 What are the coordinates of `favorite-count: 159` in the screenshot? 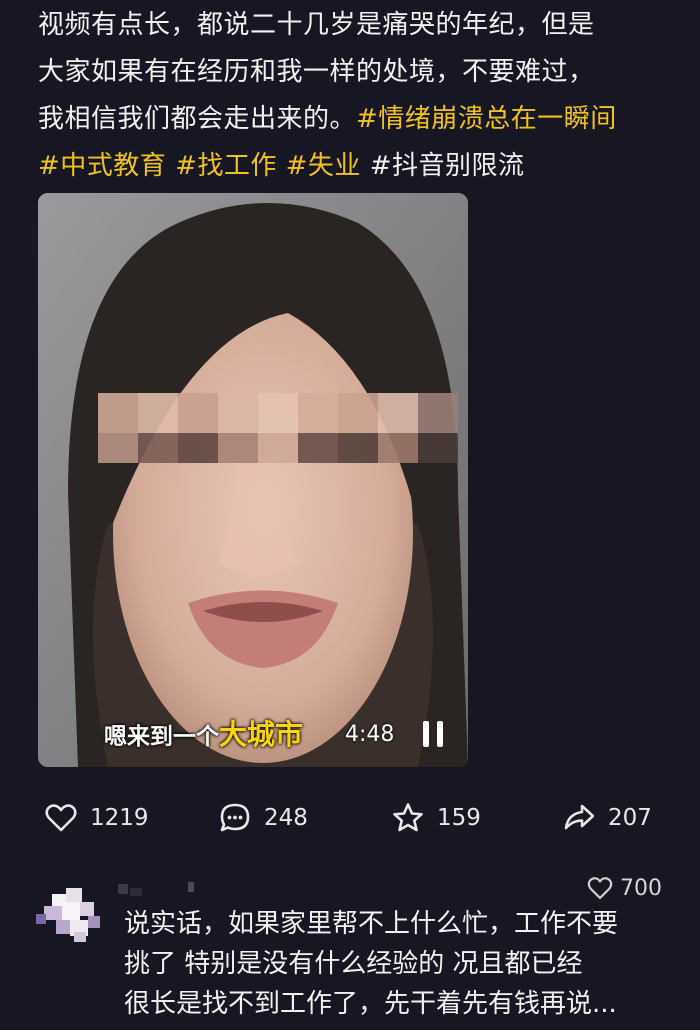 It's located at (459, 818).